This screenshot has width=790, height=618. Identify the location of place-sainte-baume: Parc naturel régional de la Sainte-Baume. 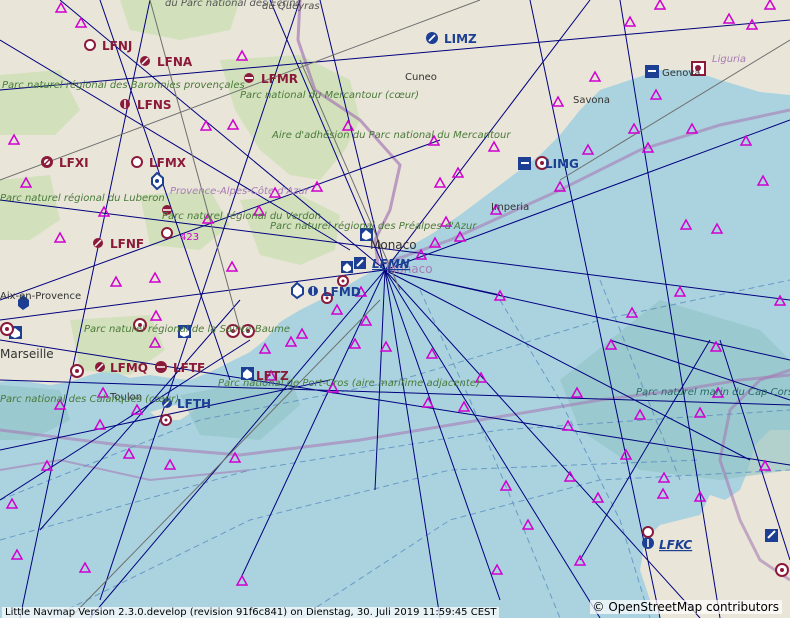
(187, 329).